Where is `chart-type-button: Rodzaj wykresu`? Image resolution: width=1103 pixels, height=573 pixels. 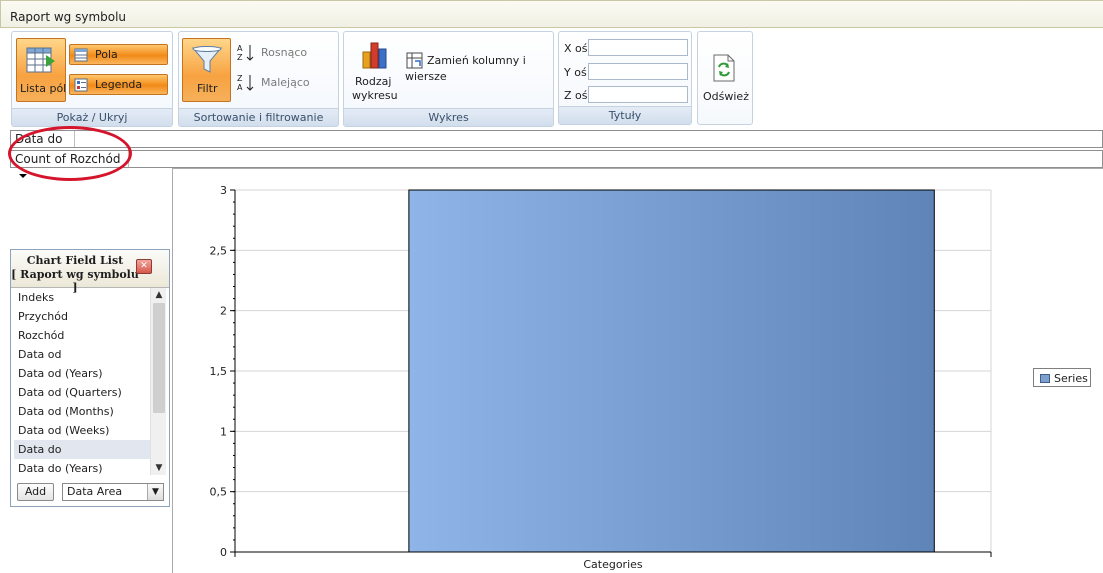 chart-type-button: Rodzaj wykresu is located at coordinates (374, 70).